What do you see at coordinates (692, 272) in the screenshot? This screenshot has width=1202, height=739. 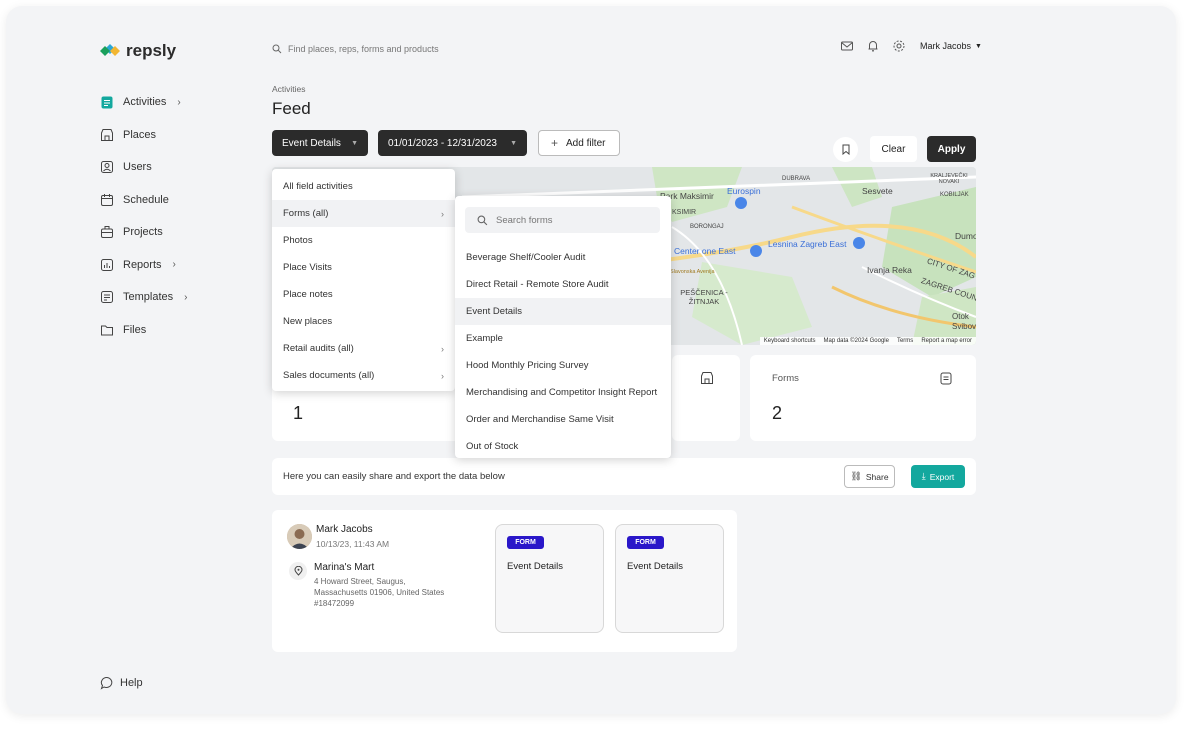 I see `map-label: Slavonska Avenija` at bounding box center [692, 272].